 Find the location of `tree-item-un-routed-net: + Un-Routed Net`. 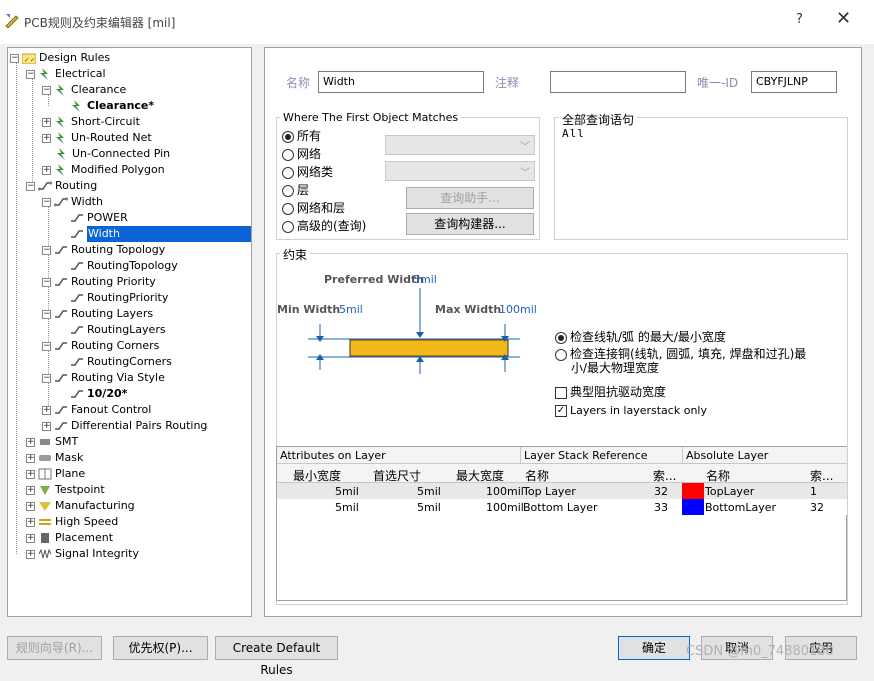

tree-item-un-routed-net: + Un-Routed Net is located at coordinates (97, 138).